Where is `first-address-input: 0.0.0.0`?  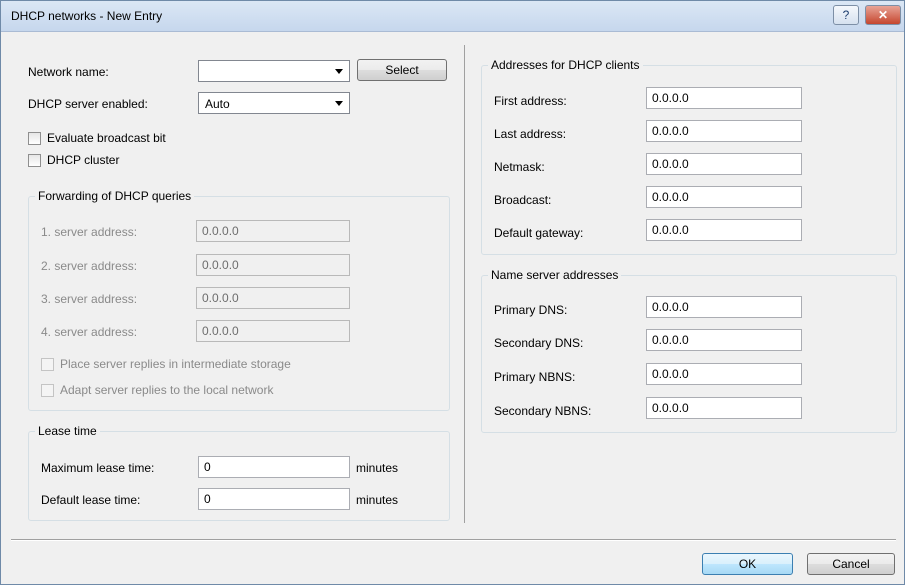 first-address-input: 0.0.0.0 is located at coordinates (724, 98).